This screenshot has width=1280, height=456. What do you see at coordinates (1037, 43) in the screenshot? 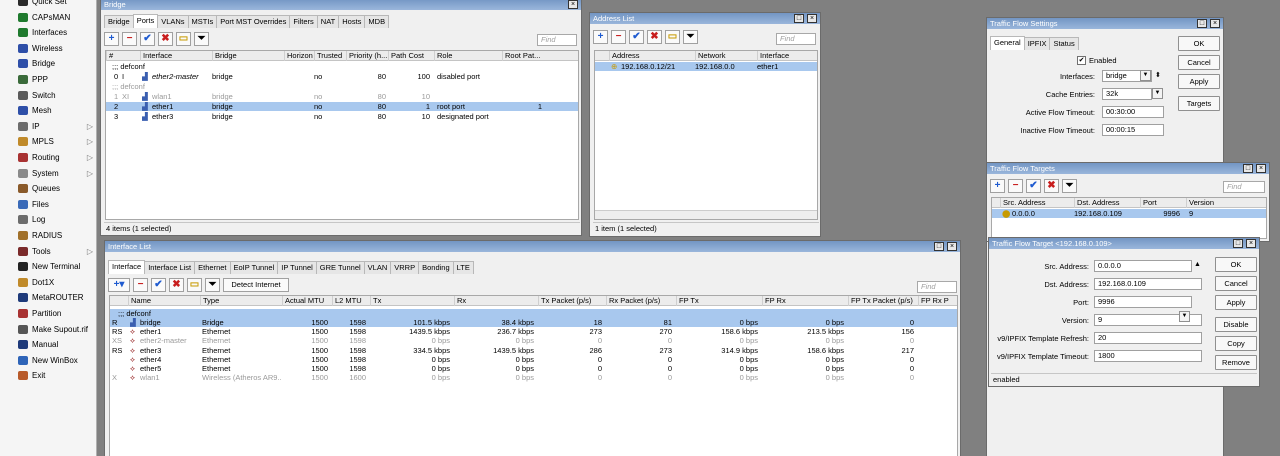
I see `tab-ipfix: IPFIX` at bounding box center [1037, 43].